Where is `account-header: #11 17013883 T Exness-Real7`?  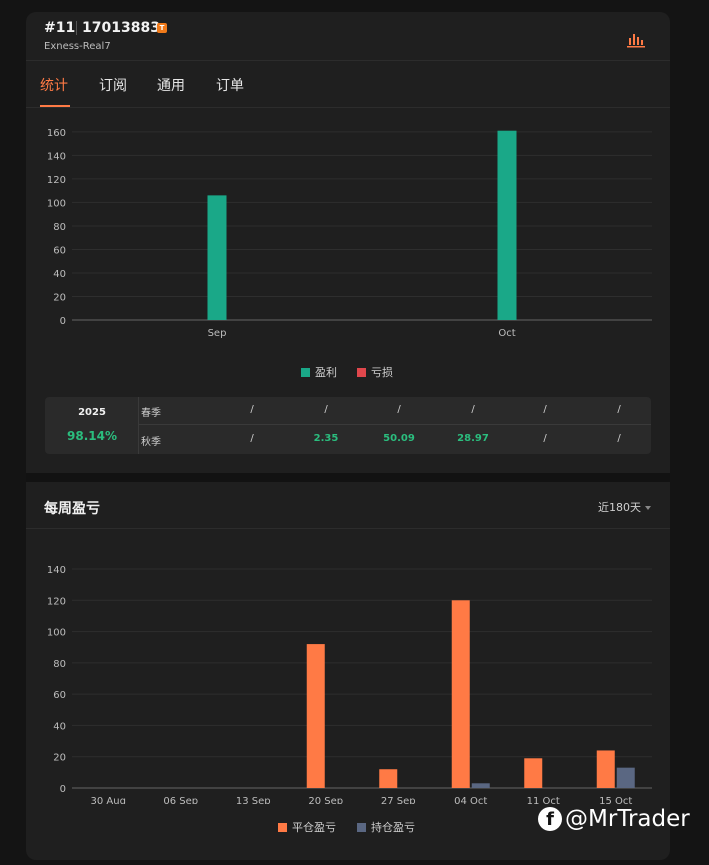
account-header: #11 17013883 T Exness-Real7 is located at coordinates (348, 36).